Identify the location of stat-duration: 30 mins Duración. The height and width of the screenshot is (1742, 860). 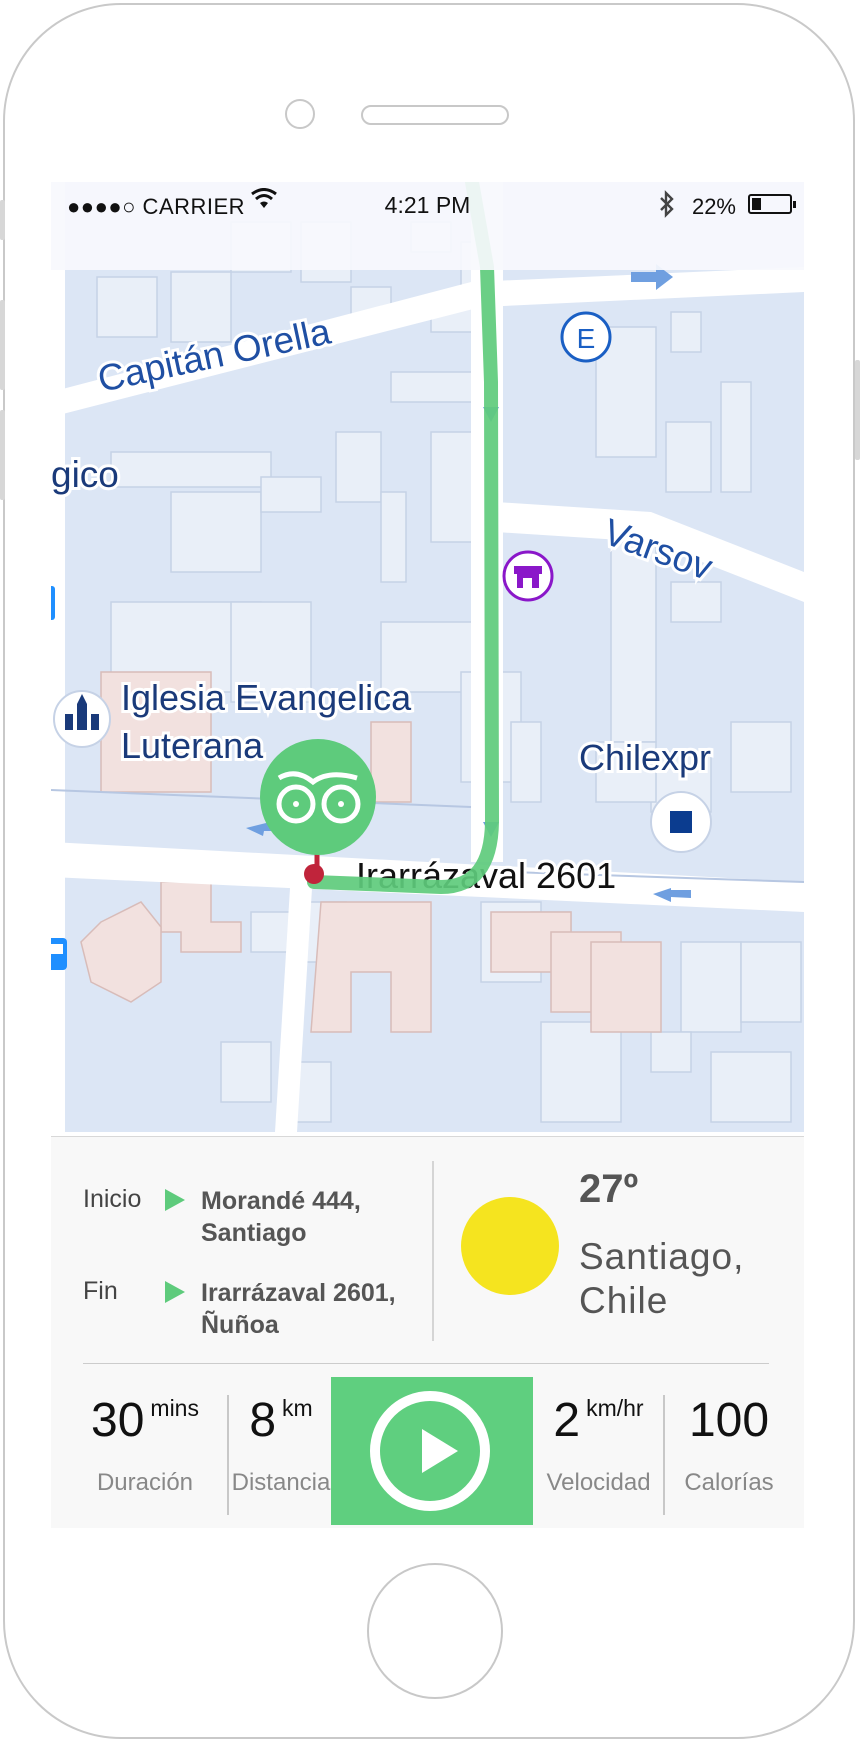
(145, 1442).